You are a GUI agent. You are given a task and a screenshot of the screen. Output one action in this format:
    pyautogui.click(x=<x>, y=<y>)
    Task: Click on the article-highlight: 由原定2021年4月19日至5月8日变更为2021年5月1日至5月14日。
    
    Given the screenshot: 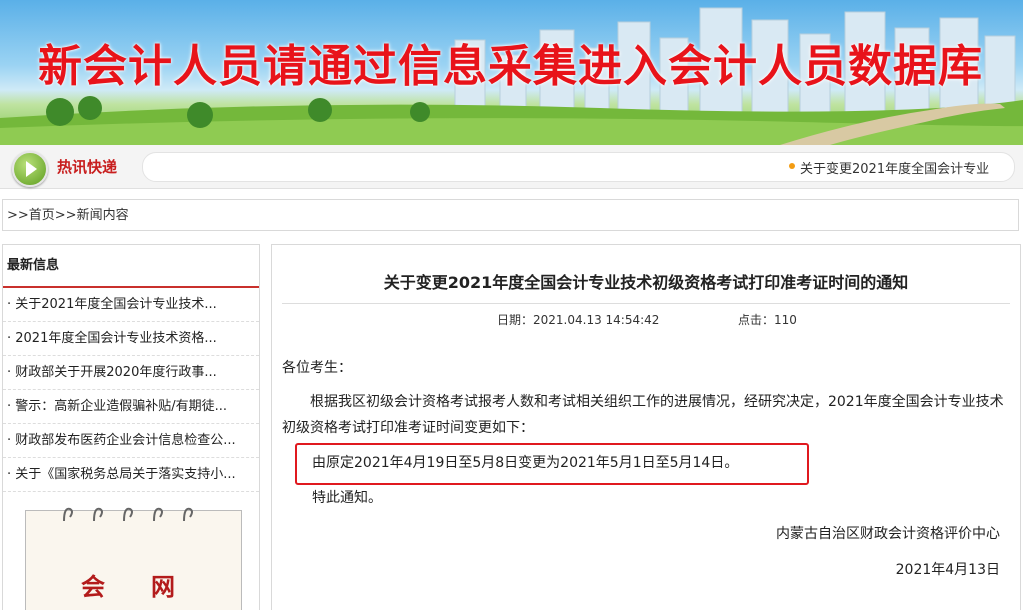 What is the action you would take?
    pyautogui.click(x=525, y=463)
    